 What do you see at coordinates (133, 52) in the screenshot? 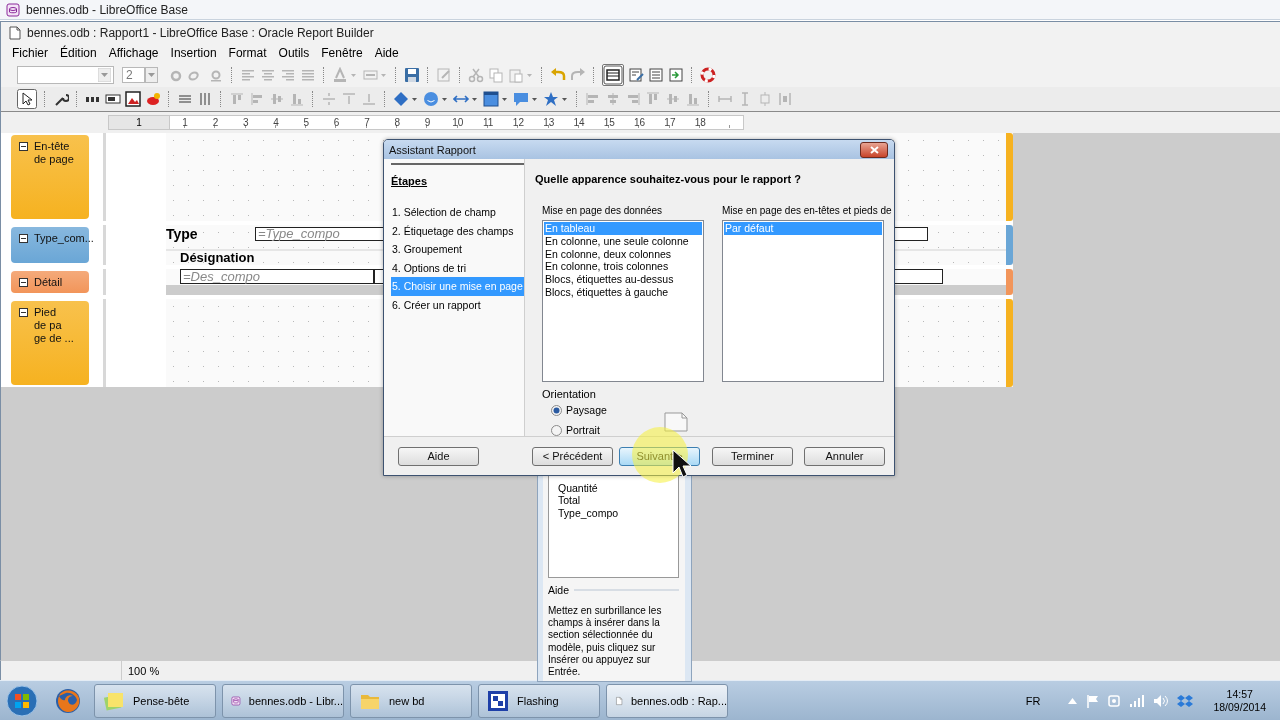
I see `menu-item: Affichage` at bounding box center [133, 52].